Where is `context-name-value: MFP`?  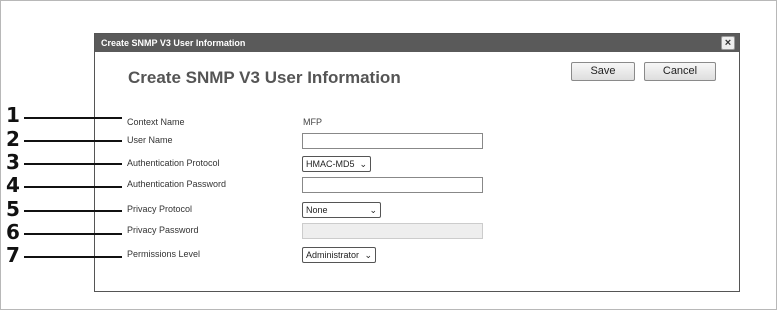
context-name-value: MFP is located at coordinates (312, 122).